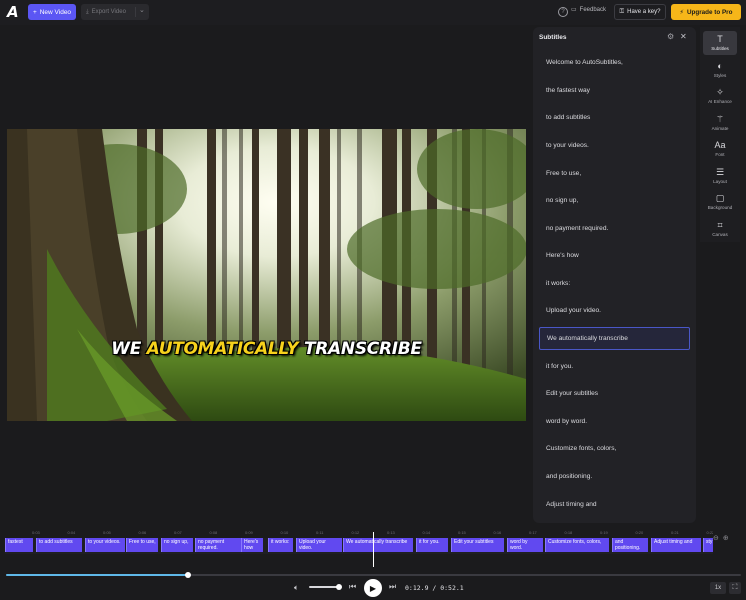  What do you see at coordinates (280, 545) in the screenshot?
I see `timeline-segment: it works:` at bounding box center [280, 545].